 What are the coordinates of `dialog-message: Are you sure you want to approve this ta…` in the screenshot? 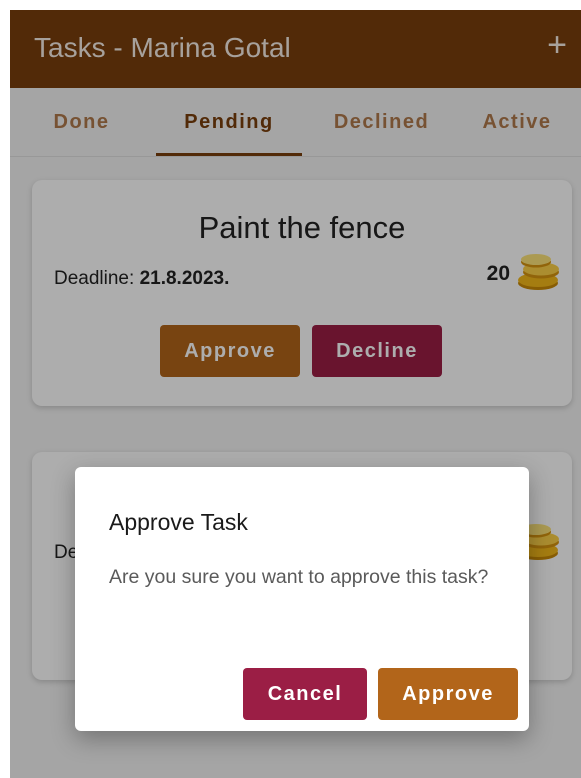 It's located at (299, 577).